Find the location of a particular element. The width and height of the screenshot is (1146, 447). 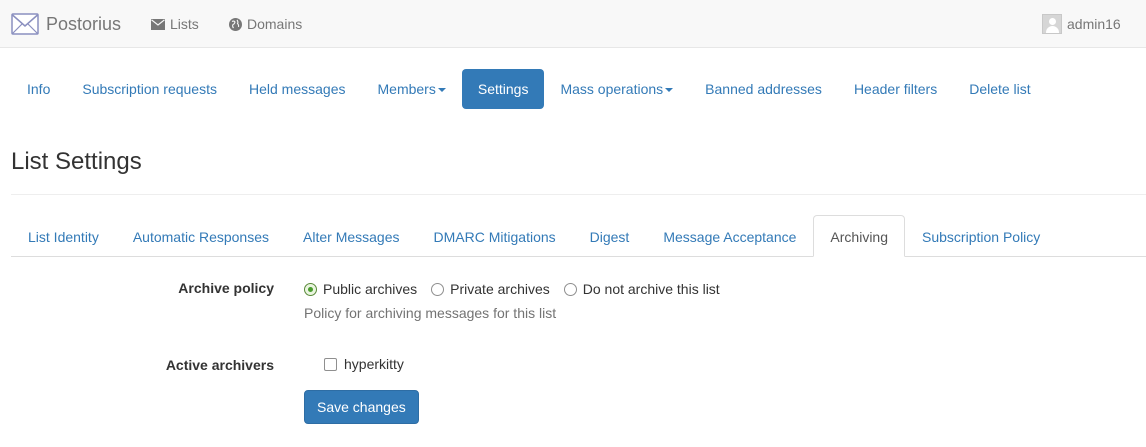

avatar-icon is located at coordinates (1052, 24).